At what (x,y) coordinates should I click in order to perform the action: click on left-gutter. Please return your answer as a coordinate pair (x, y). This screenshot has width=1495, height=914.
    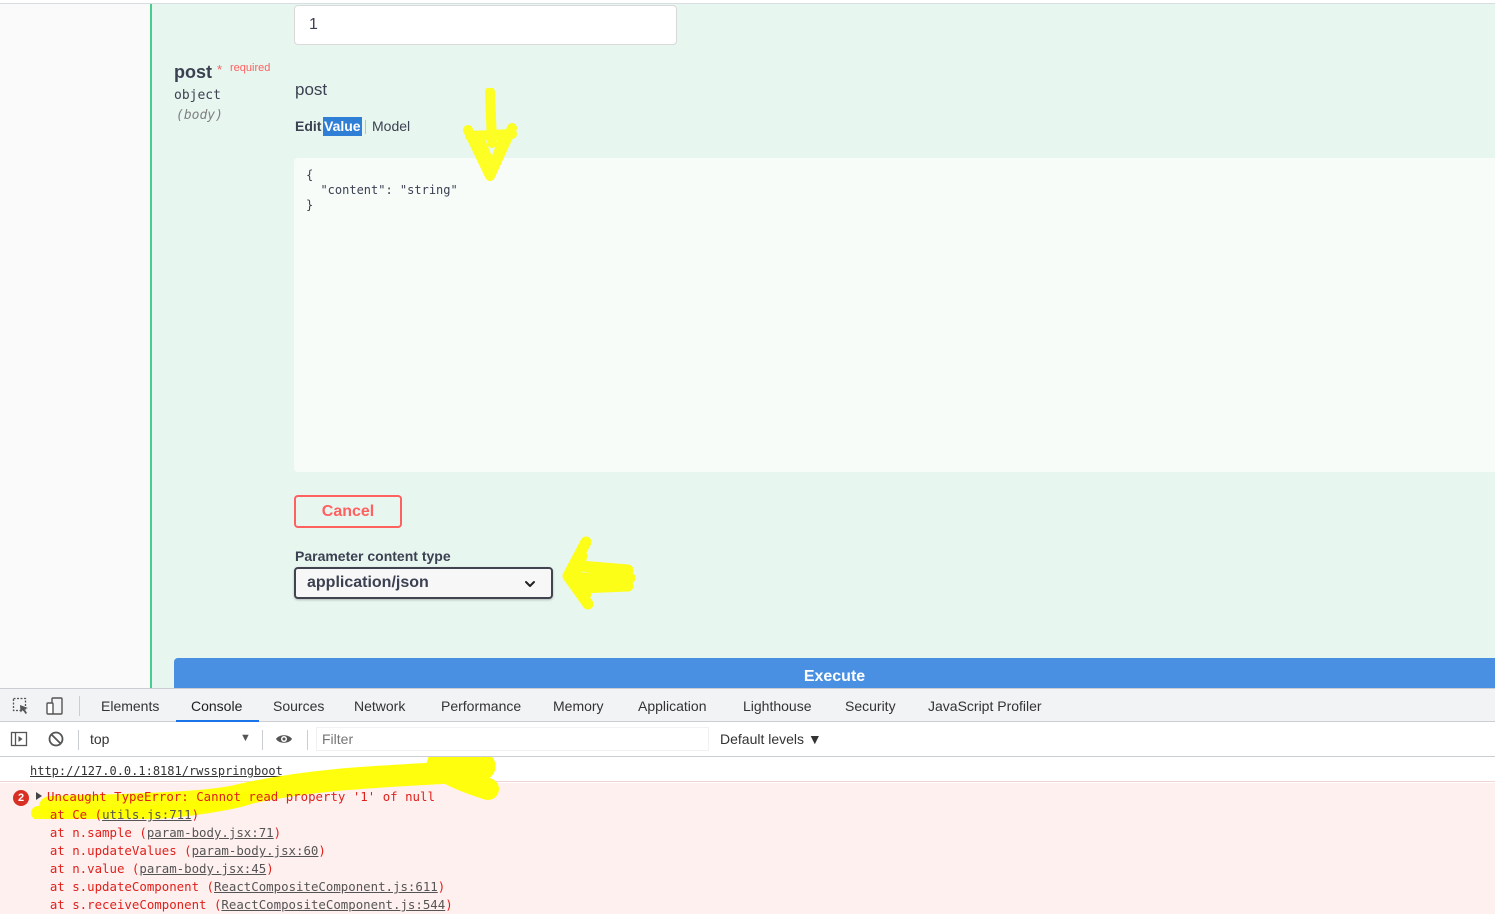
    Looking at the image, I should click on (75, 346).